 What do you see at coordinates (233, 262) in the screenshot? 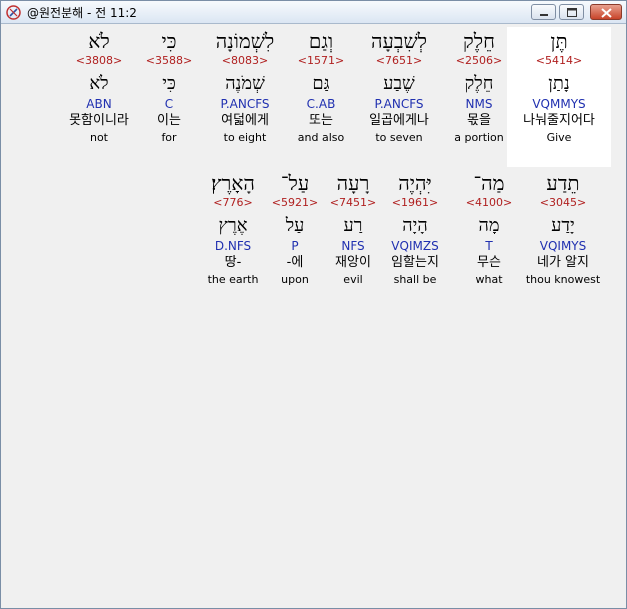
I see `korean-gloss: 땅-` at bounding box center [233, 262].